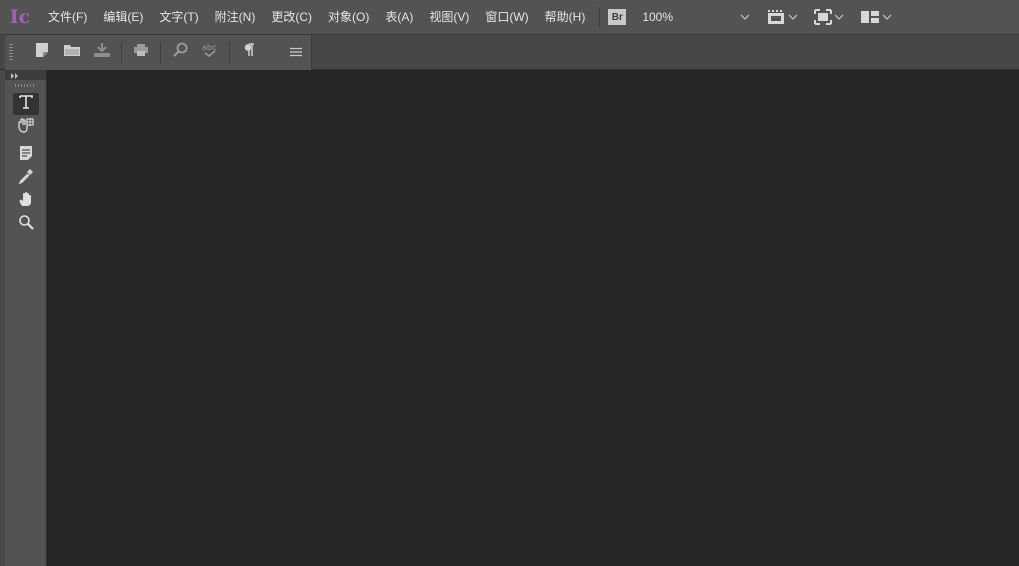 This screenshot has width=1019, height=566. Describe the element at coordinates (20, 17) in the screenshot. I see `app-logo: Ic` at that location.